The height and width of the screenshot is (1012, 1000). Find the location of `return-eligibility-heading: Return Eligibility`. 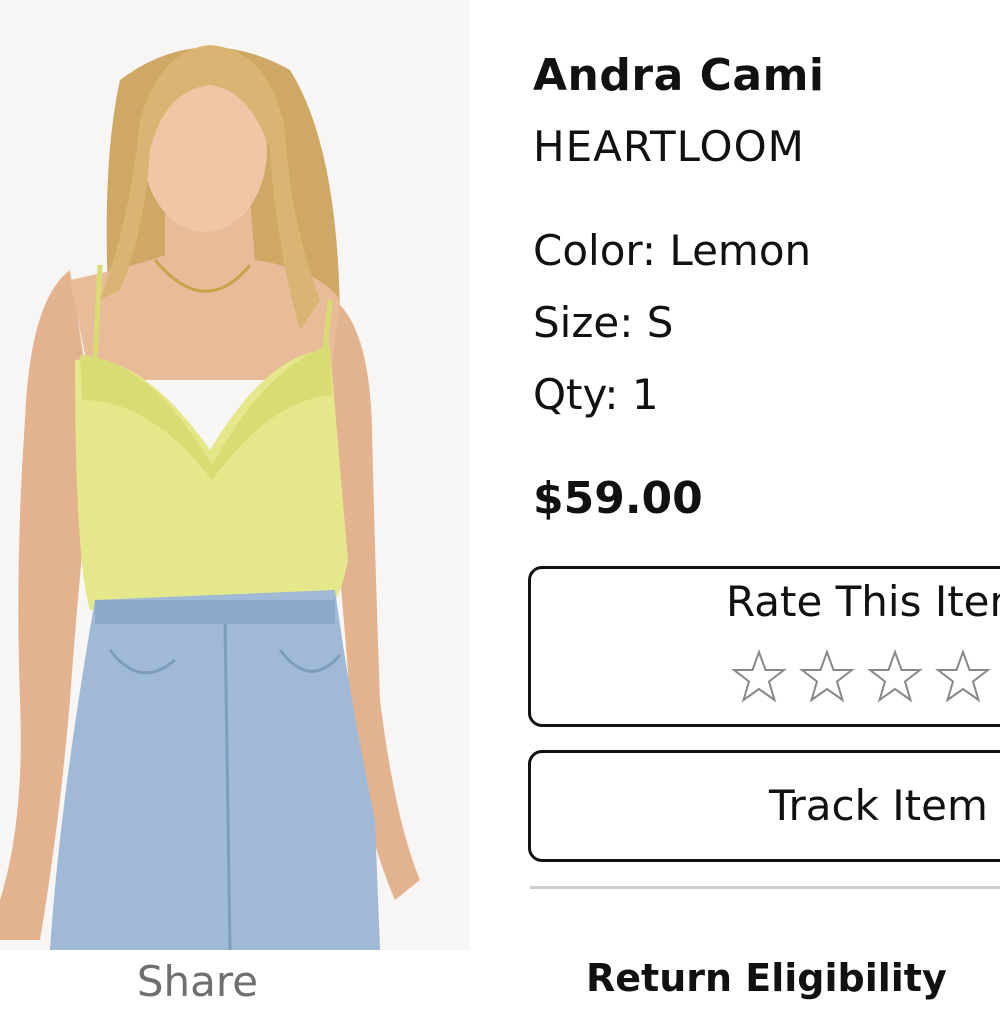

return-eligibility-heading: Return Eligibility is located at coordinates (766, 978).